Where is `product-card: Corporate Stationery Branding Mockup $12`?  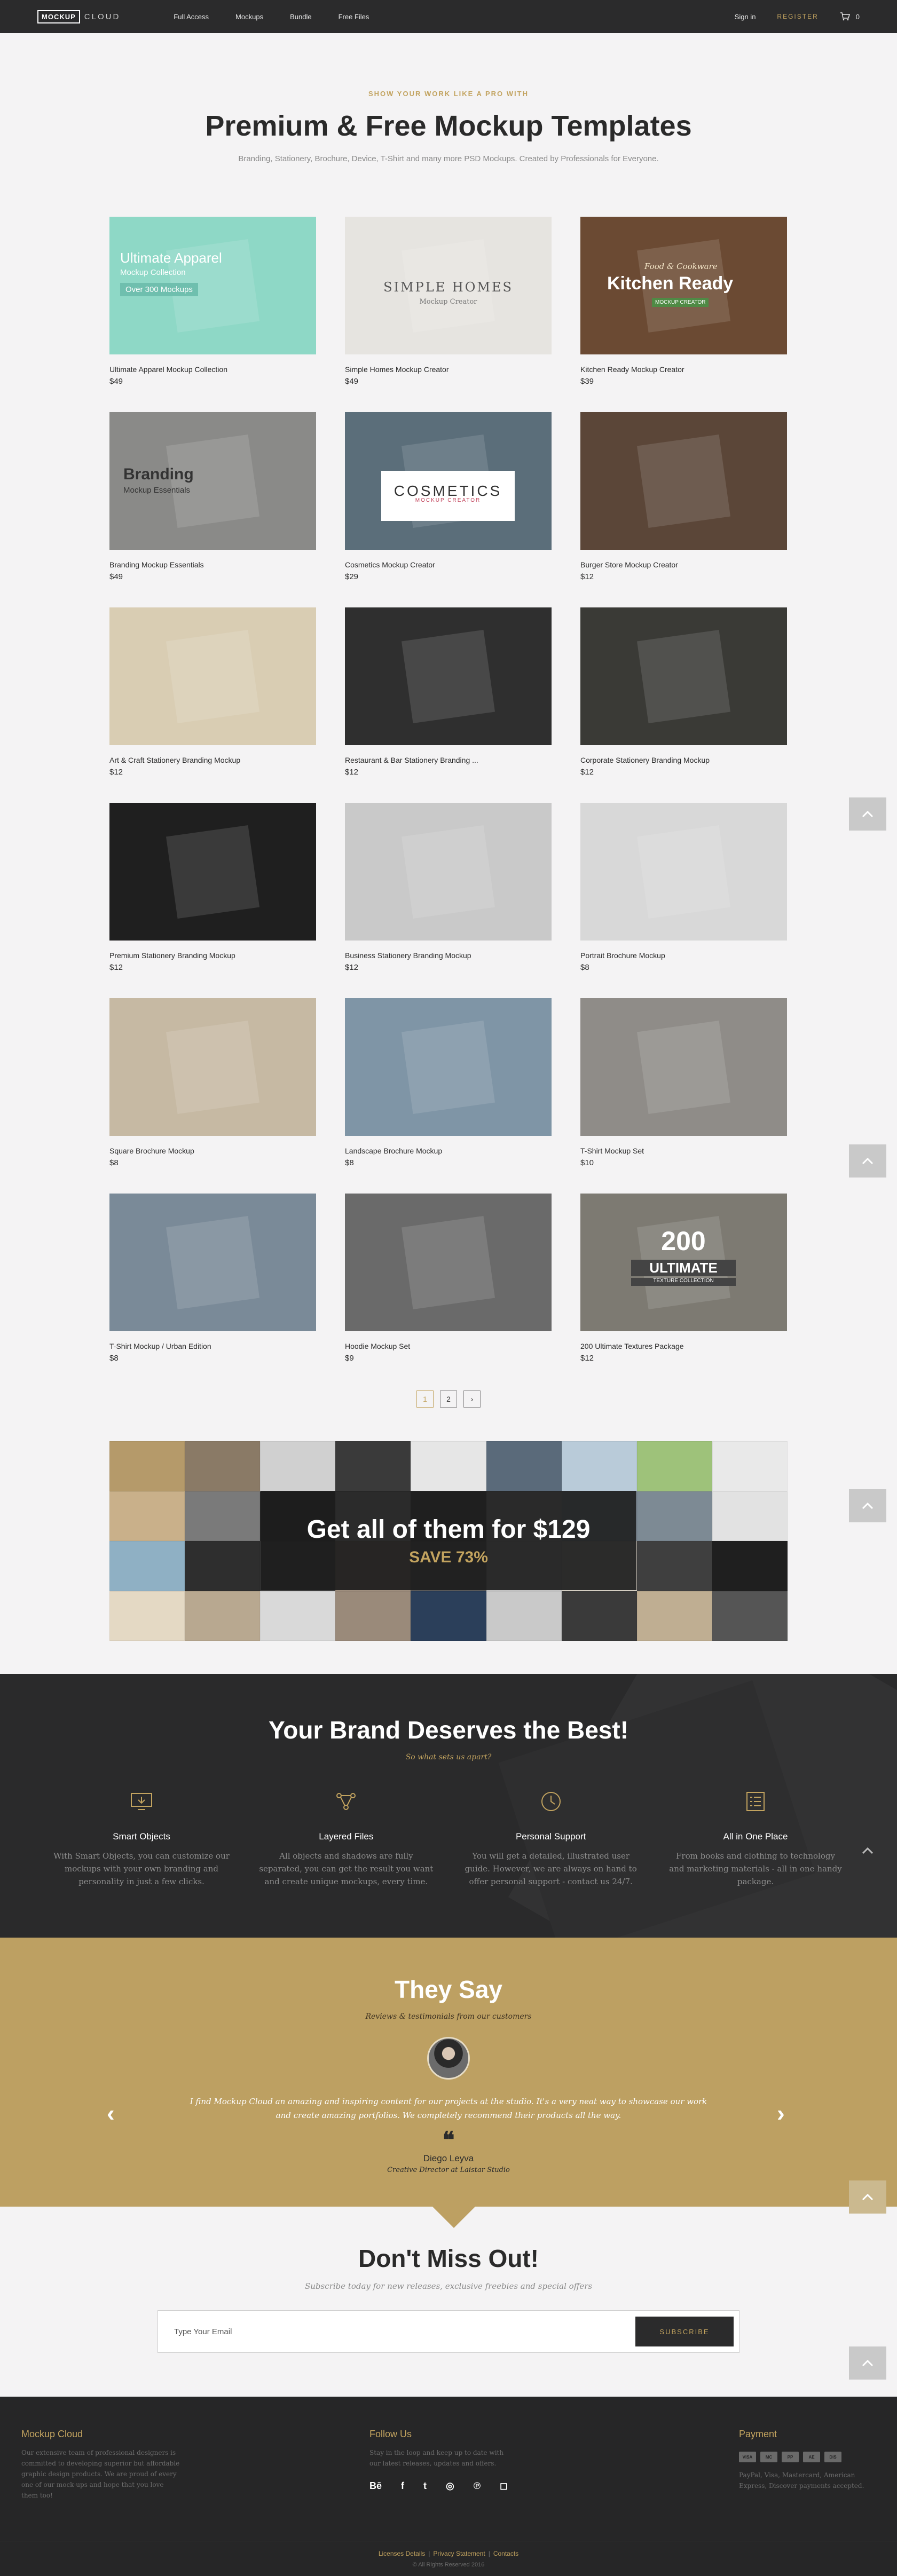 product-card: Corporate Stationery Branding Mockup $12 is located at coordinates (683, 697).